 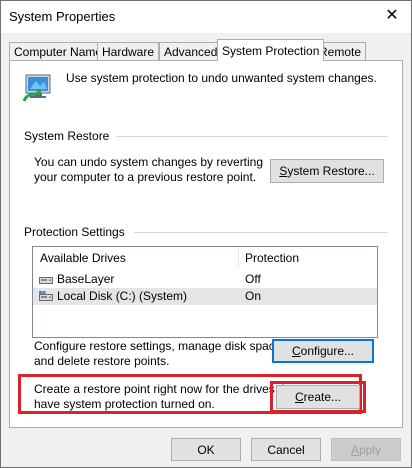 What do you see at coordinates (36, 88) in the screenshot?
I see `system-protection-icon` at bounding box center [36, 88].